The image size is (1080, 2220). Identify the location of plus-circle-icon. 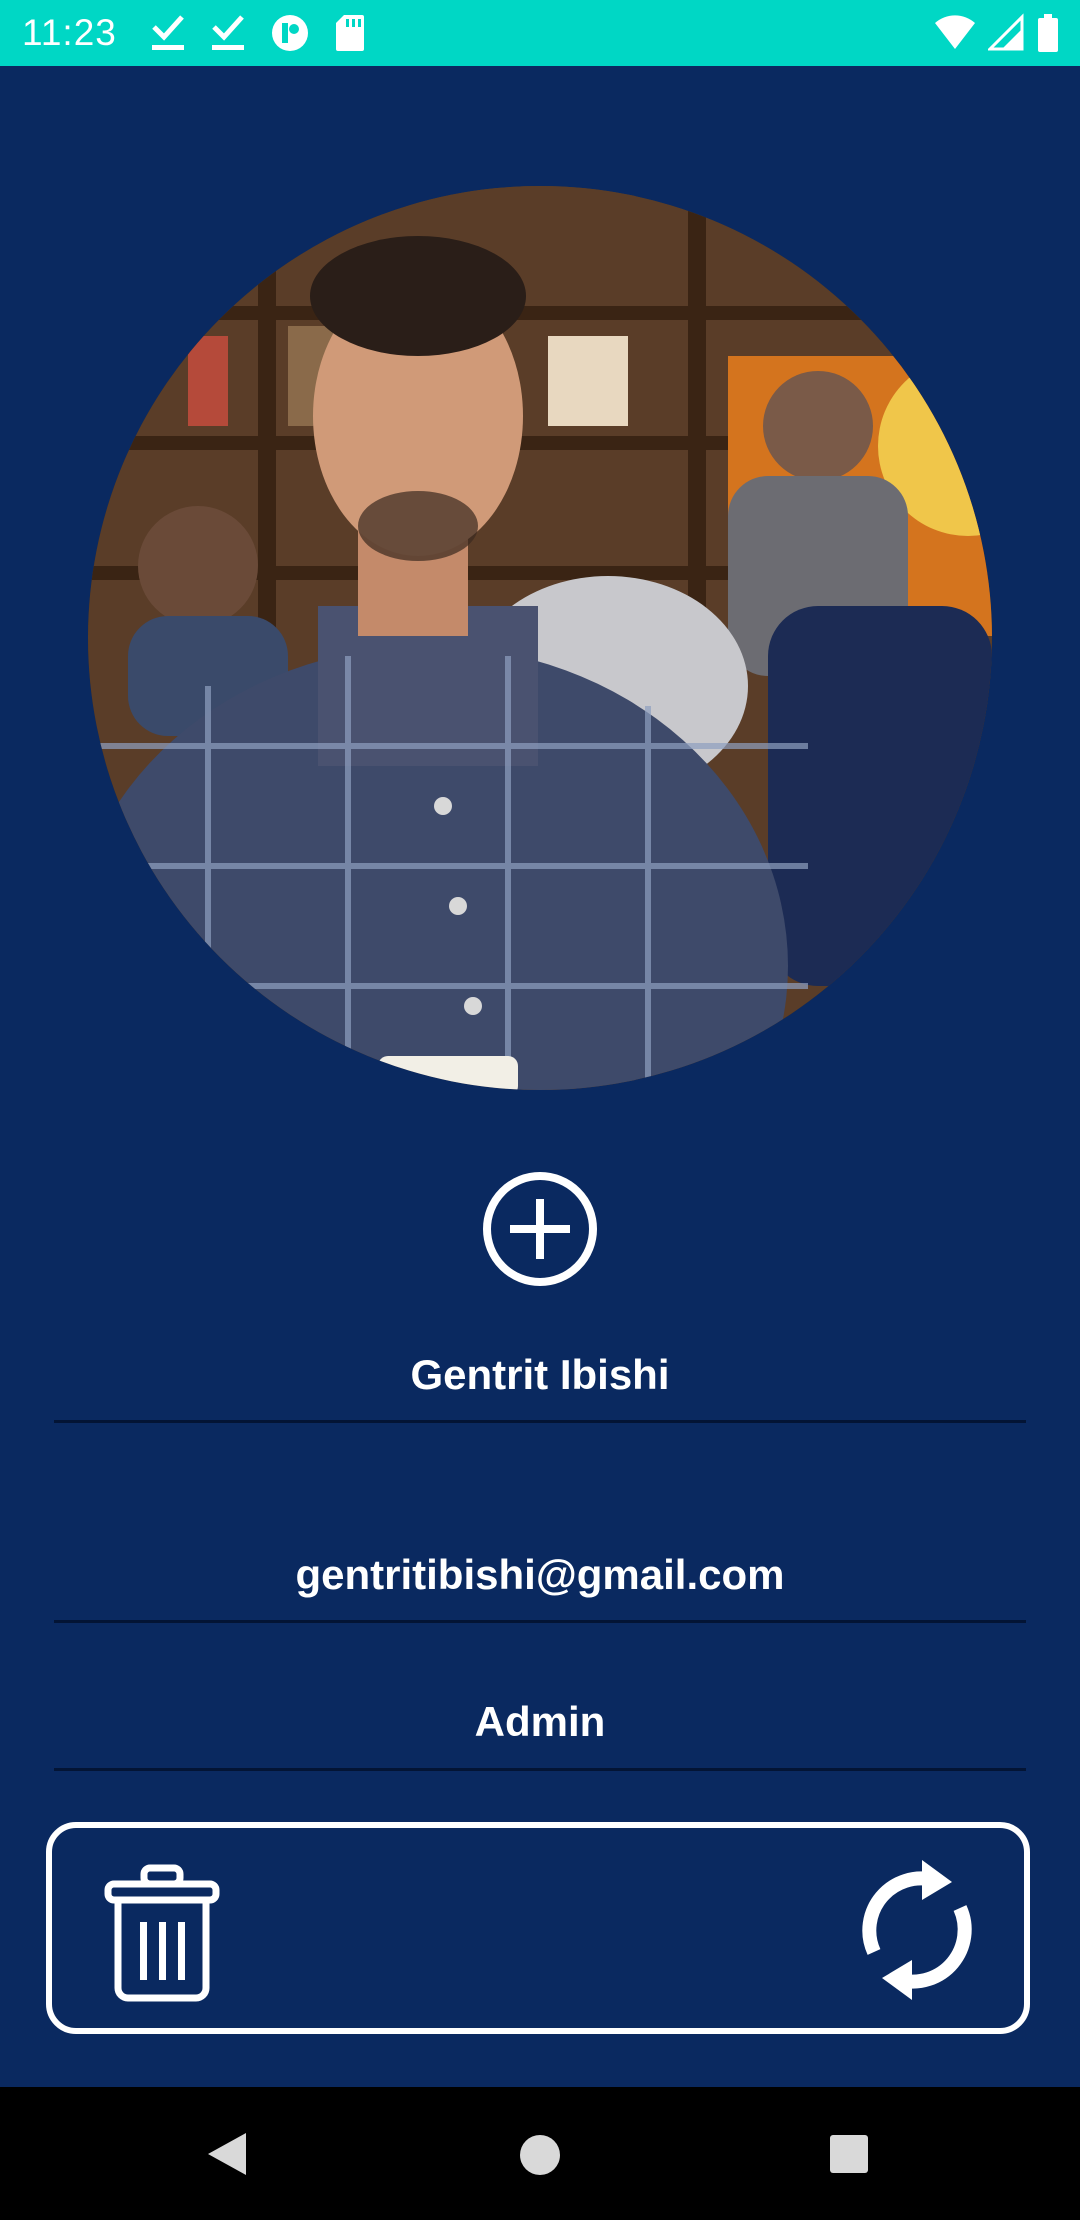
(540, 1229).